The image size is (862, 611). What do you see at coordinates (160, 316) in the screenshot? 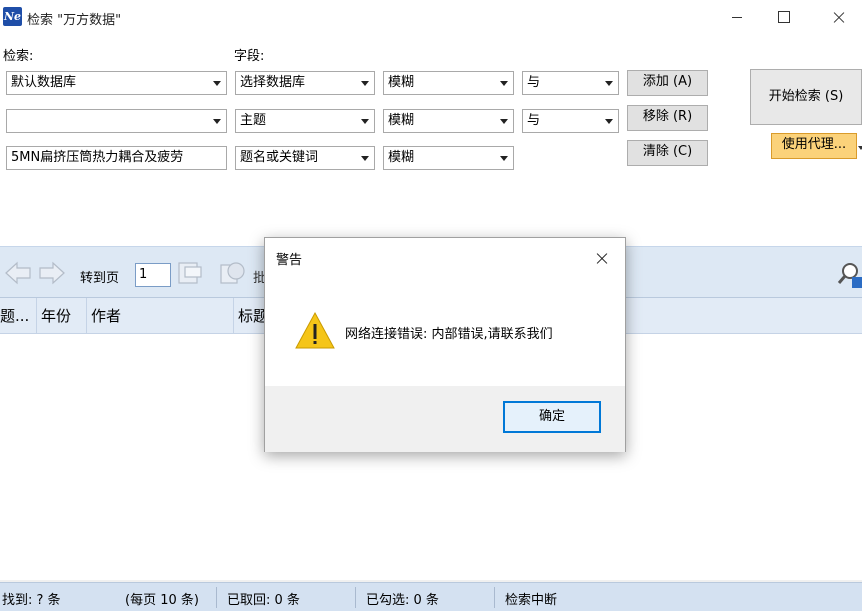
I see `column-header-author: 作者` at bounding box center [160, 316].